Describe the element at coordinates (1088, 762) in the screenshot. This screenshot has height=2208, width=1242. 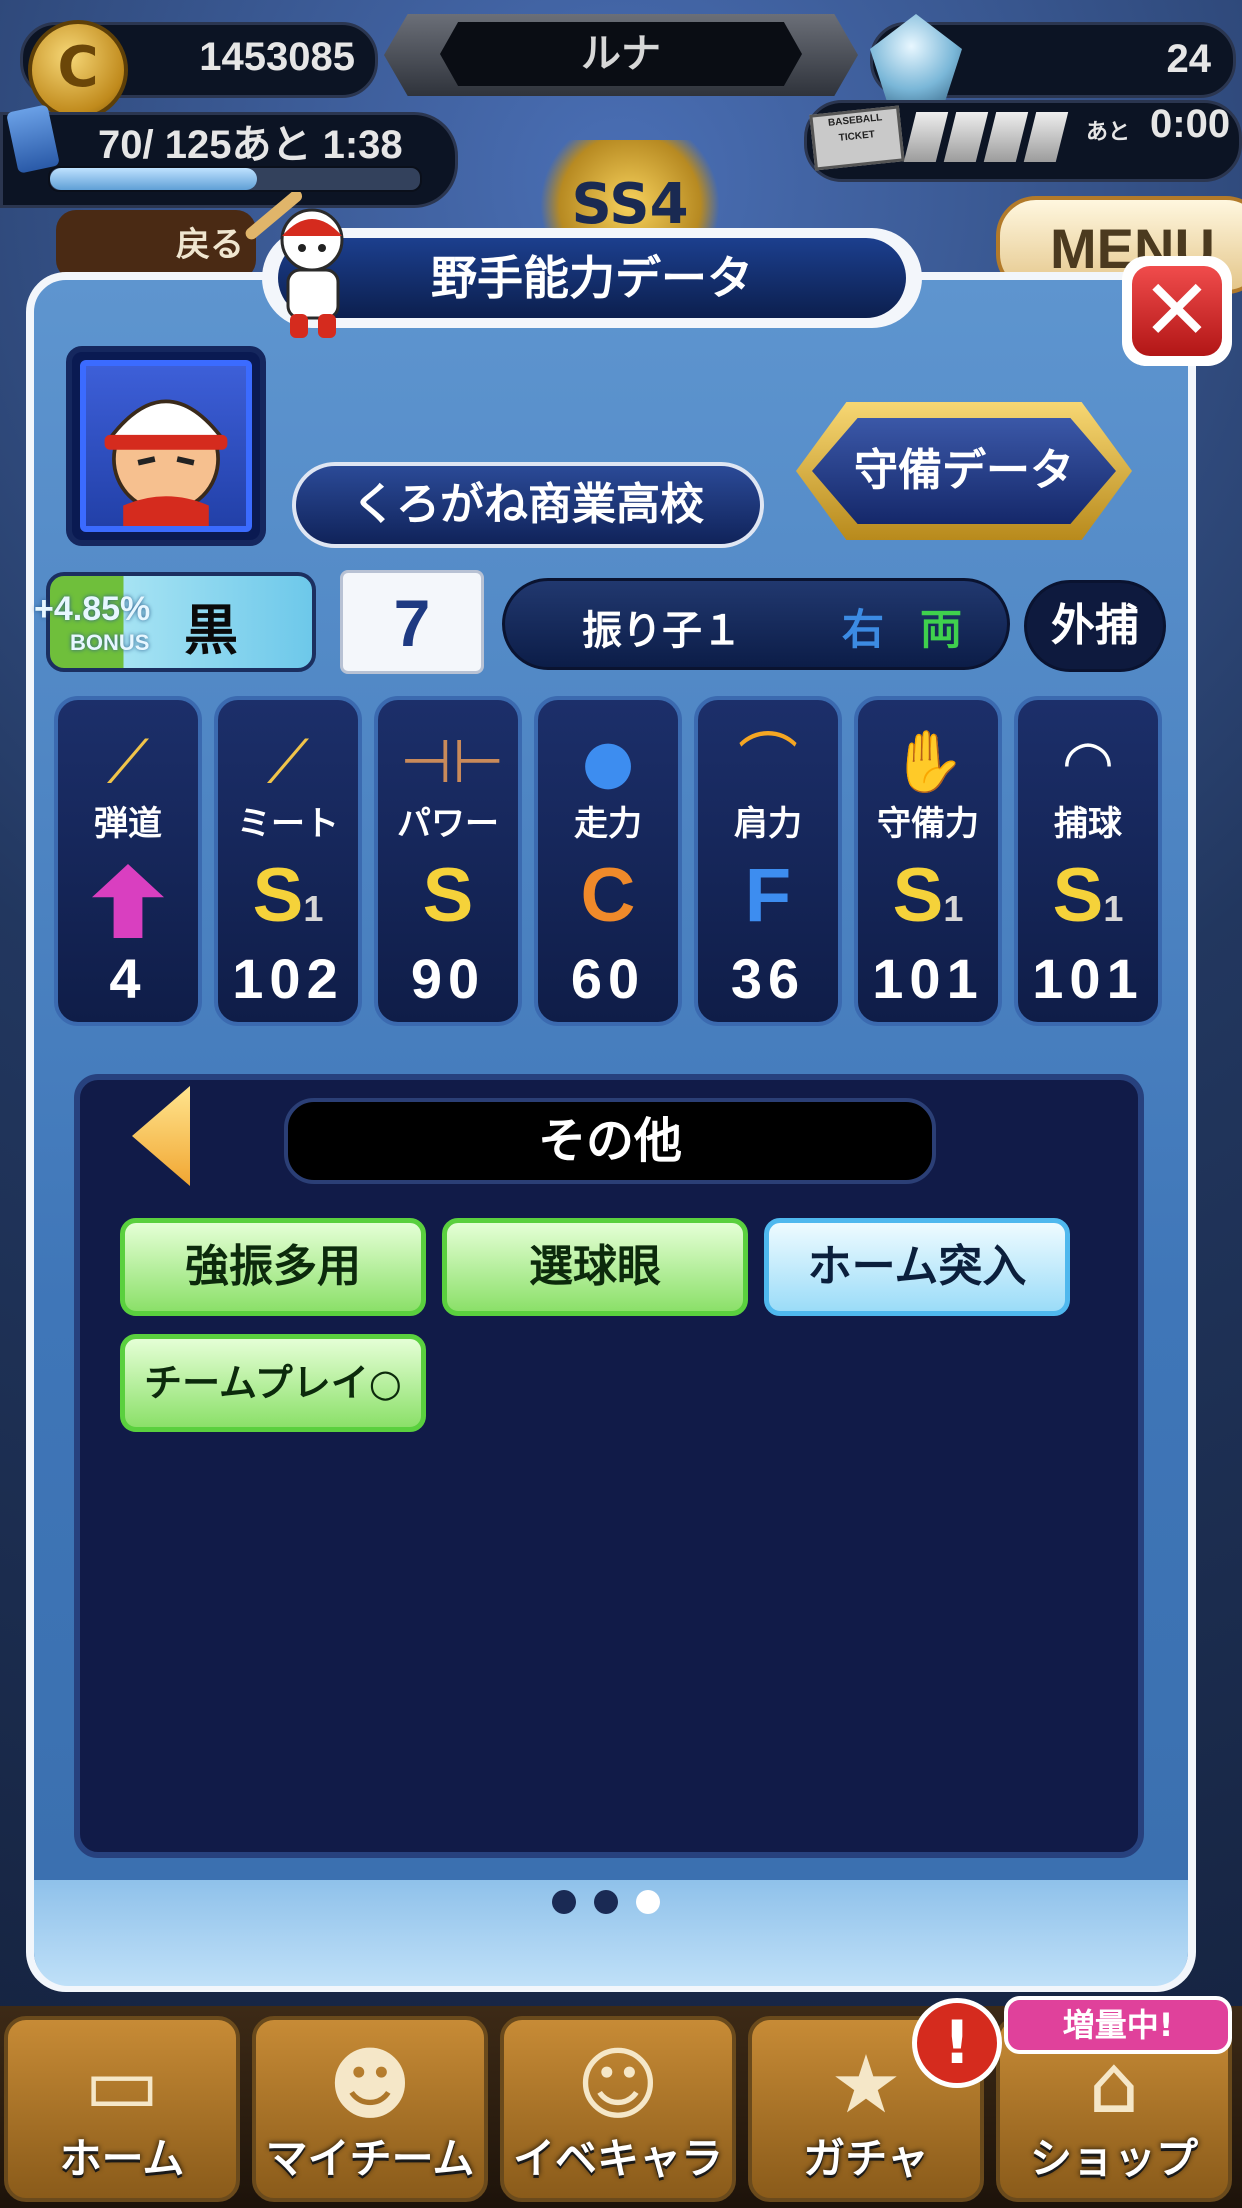
I see `catch-ball-icon: ◠` at that location.